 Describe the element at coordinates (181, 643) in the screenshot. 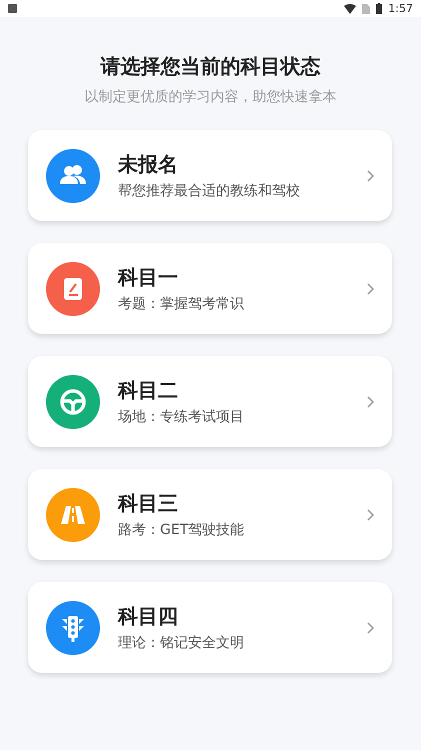

I see `subject-description: 理论：铭记安全文明` at that location.